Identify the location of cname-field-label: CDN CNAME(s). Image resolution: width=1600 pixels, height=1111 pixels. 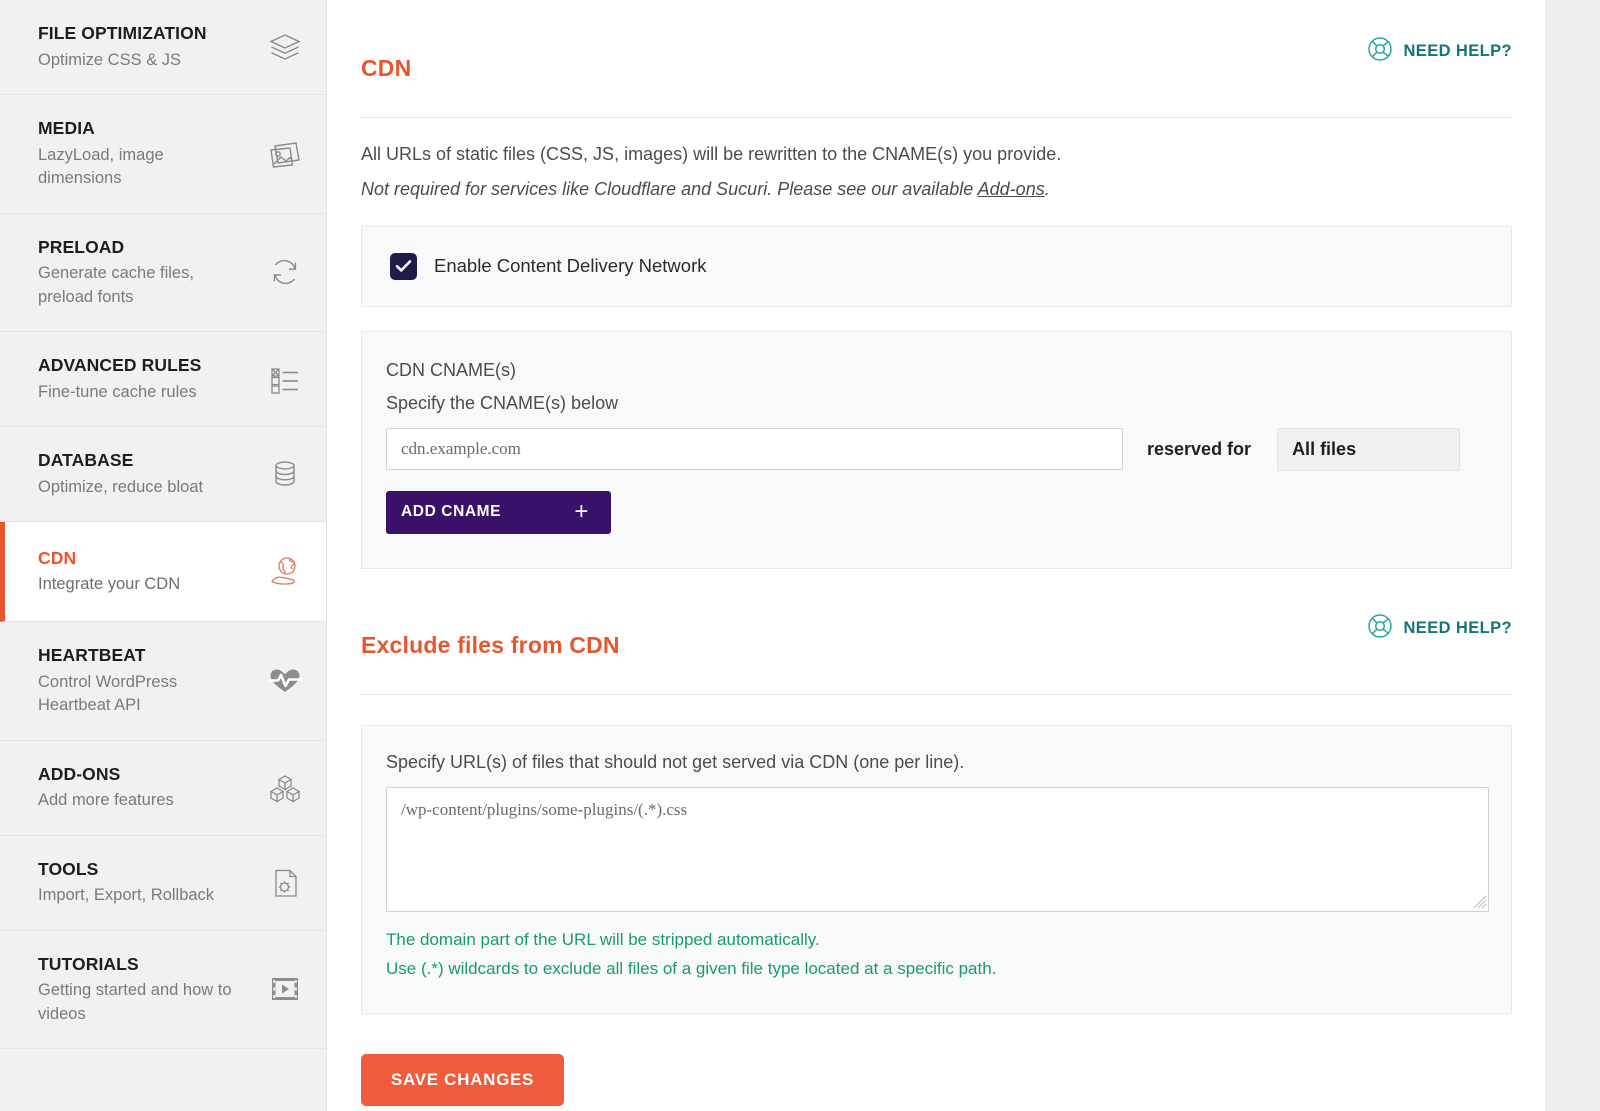
(451, 369).